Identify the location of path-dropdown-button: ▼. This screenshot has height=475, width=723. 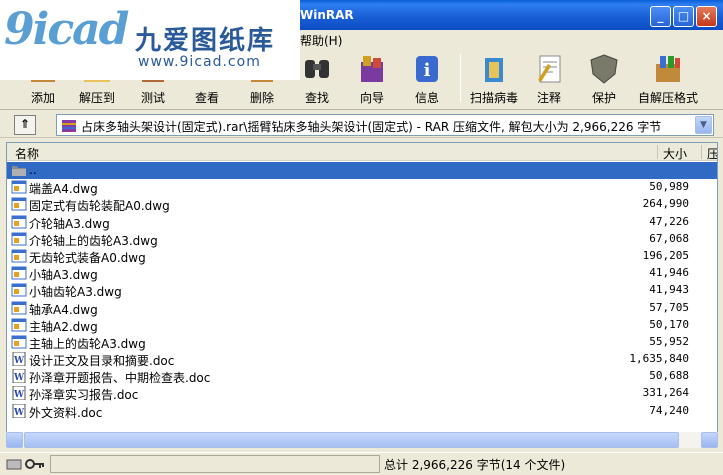
(703, 125).